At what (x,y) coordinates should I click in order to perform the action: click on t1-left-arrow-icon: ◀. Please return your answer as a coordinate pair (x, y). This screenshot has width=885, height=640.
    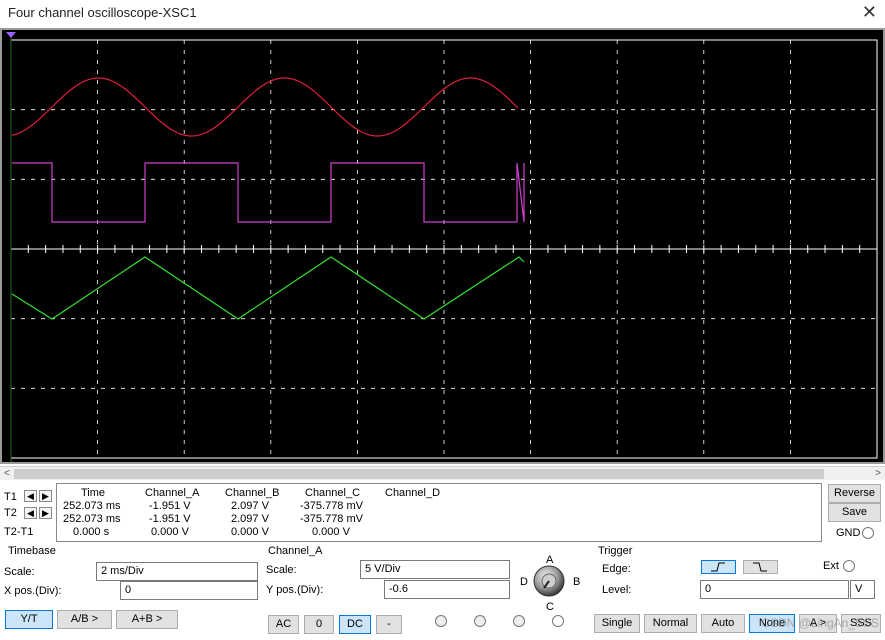
    Looking at the image, I should click on (30, 496).